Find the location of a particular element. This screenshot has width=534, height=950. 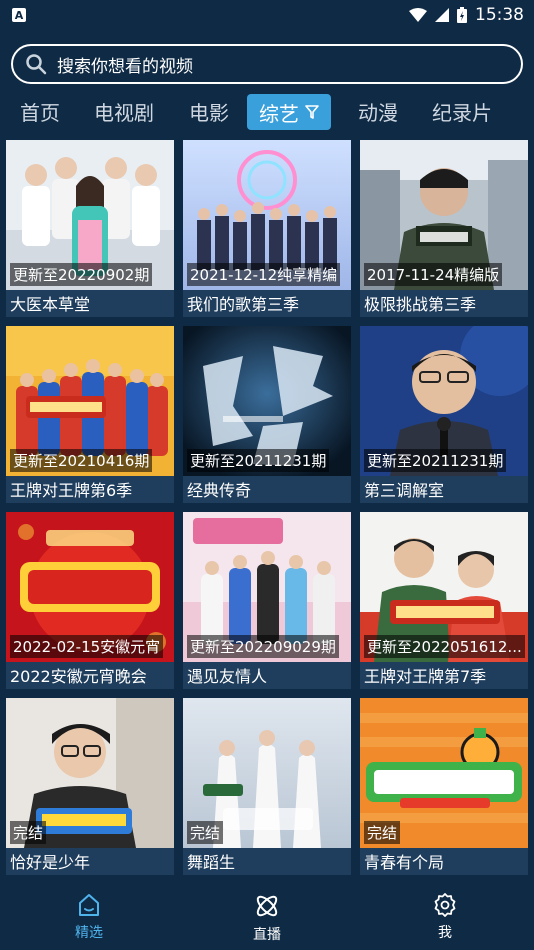

clock: 15:38 is located at coordinates (499, 15).